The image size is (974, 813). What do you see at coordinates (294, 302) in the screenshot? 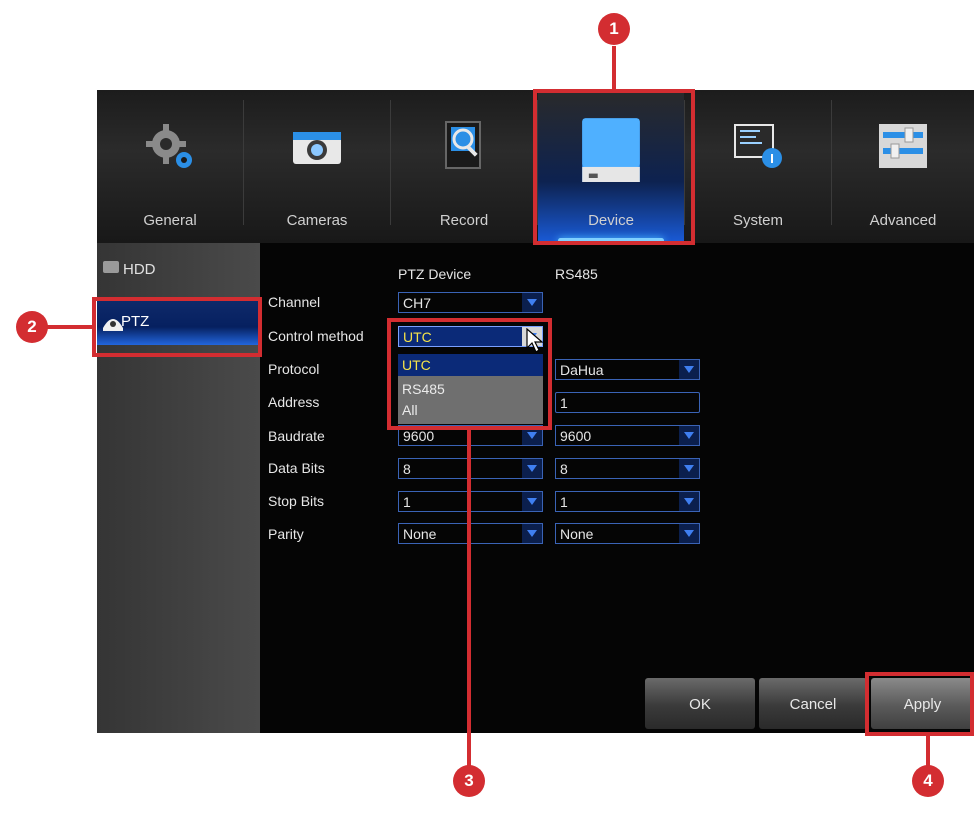
I see `channel-label: Channel` at bounding box center [294, 302].